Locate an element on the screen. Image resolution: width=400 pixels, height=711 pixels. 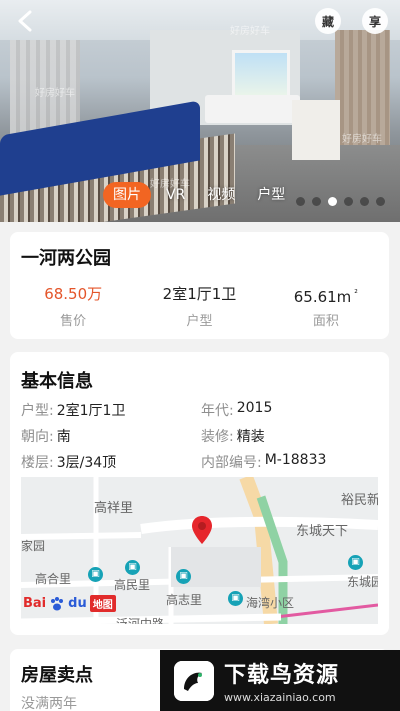
listing-title: 一河两公园 is located at coordinates (66, 258).